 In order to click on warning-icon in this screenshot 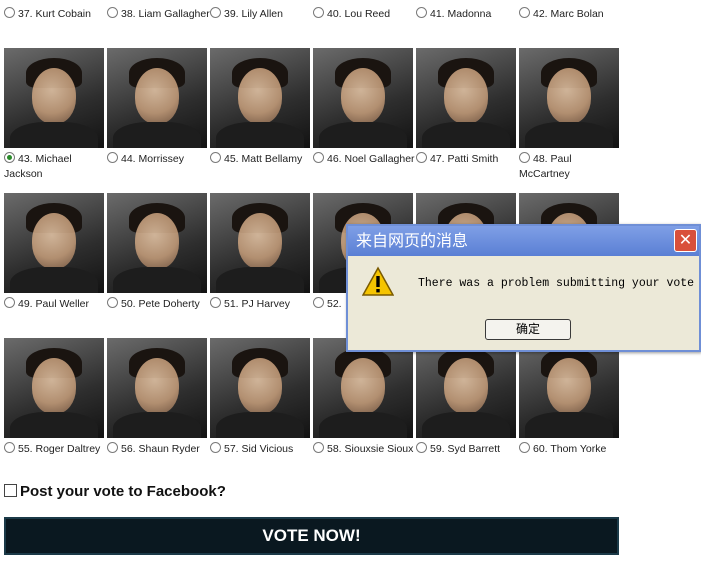, I will do `click(378, 281)`.